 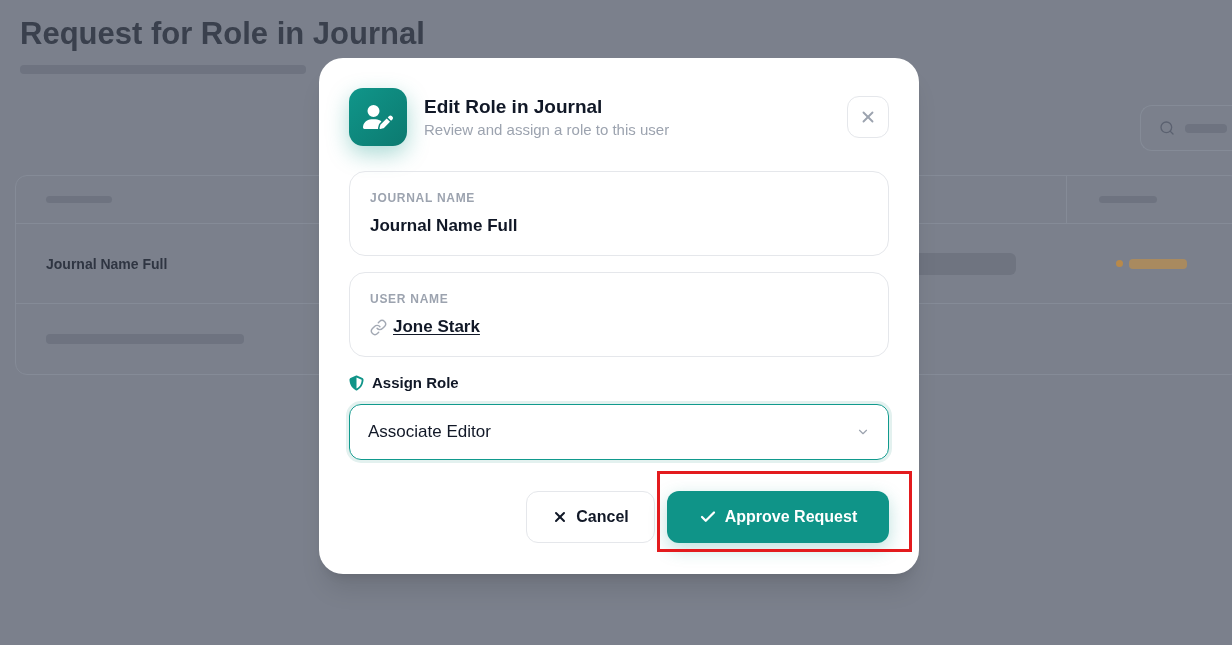 I want to click on link-icon, so click(x=378, y=327).